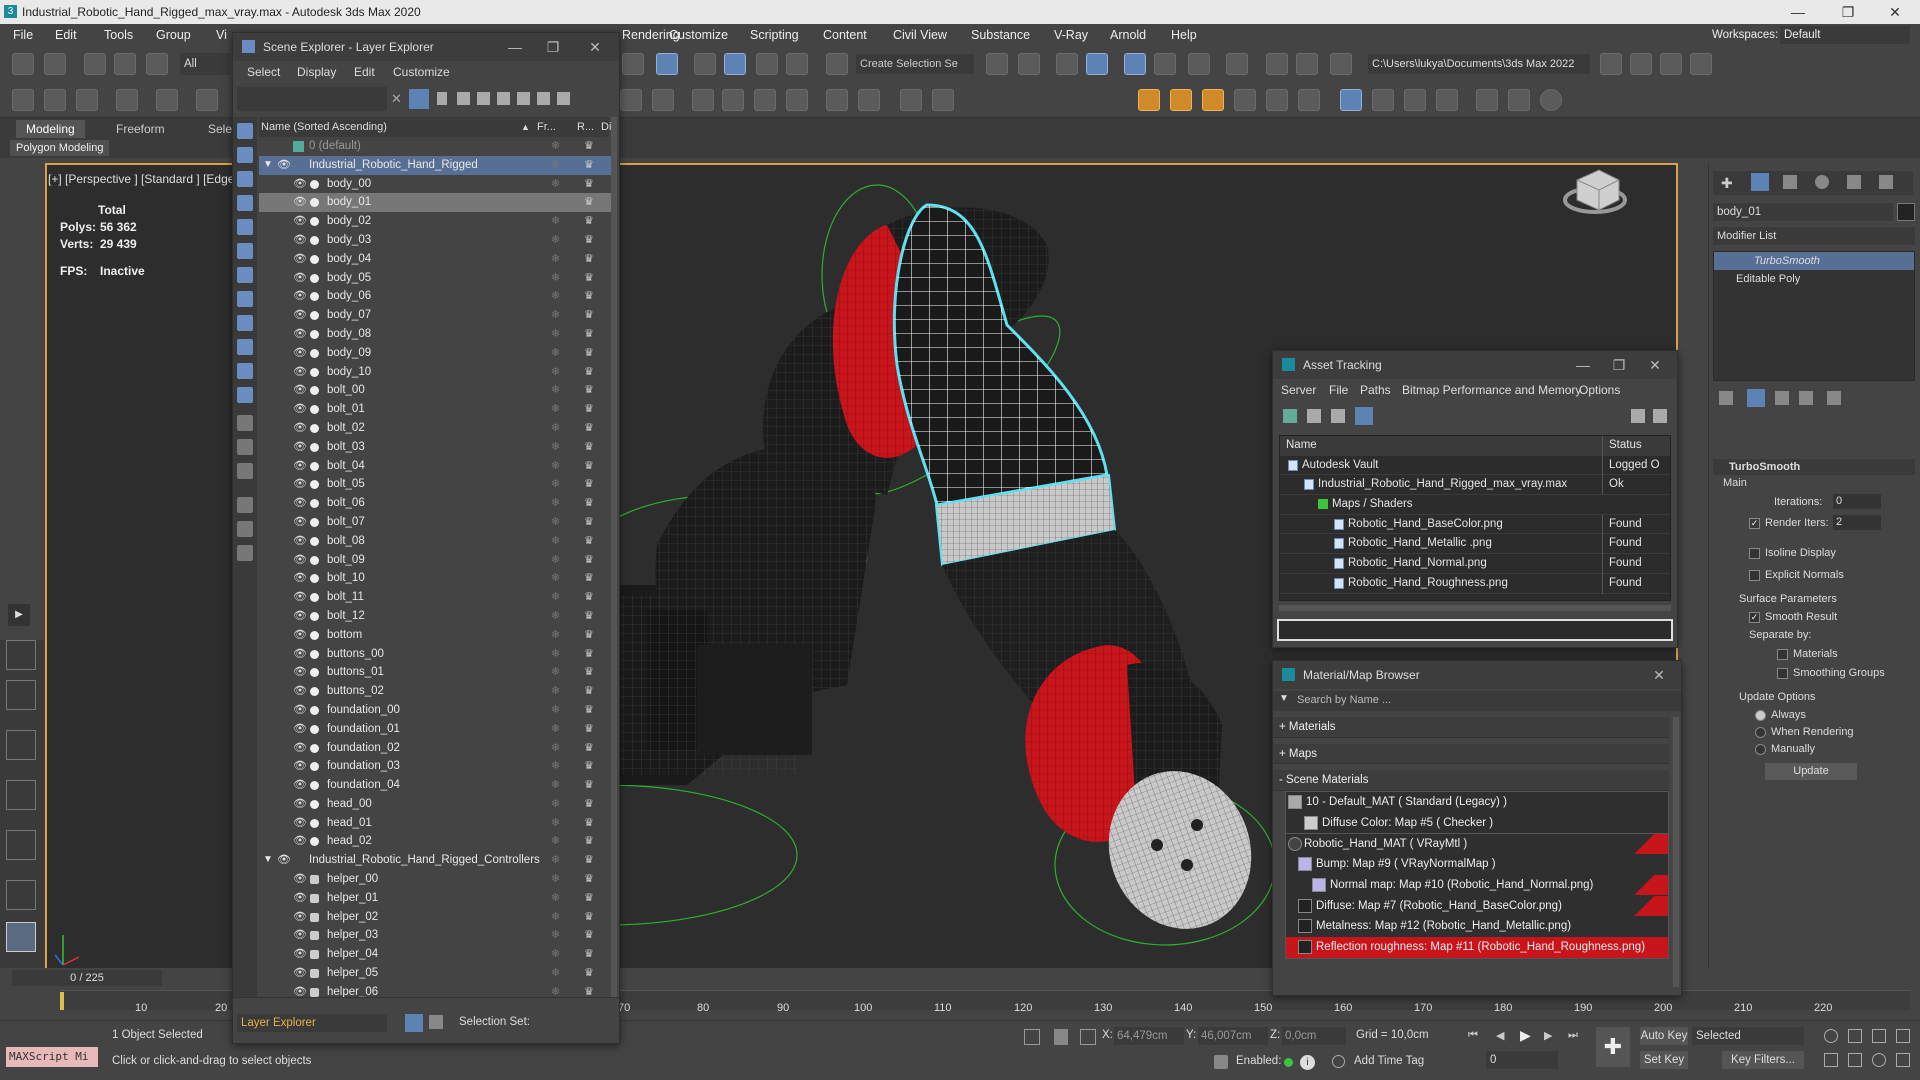 This screenshot has height=1080, width=1920. Describe the element at coordinates (436, 616) in the screenshot. I see `object-row: 👁 bolt_12 ❄ ♛` at that location.